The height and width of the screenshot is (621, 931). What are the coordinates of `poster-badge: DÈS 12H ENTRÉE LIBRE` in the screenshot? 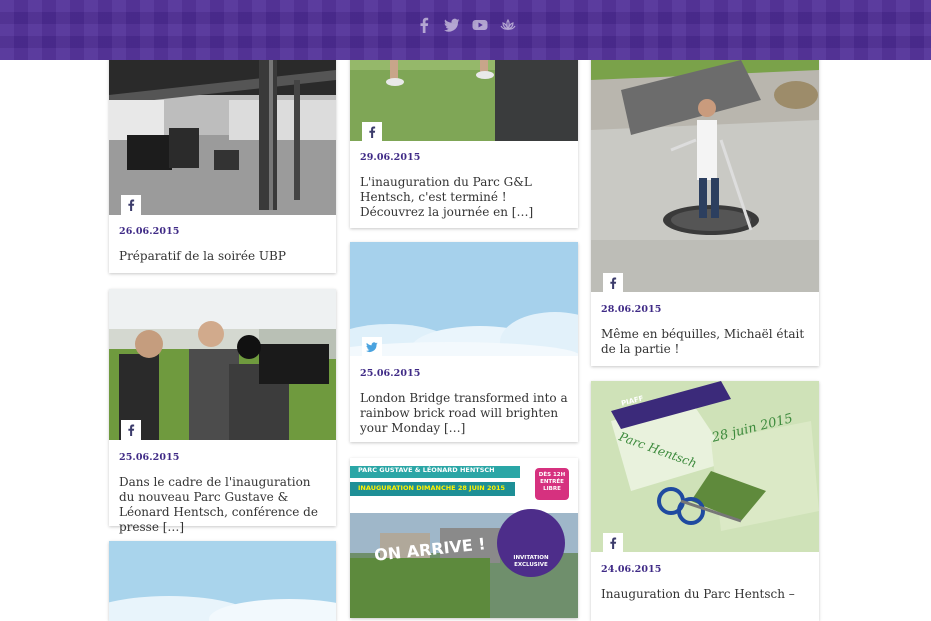 It's located at (552, 482).